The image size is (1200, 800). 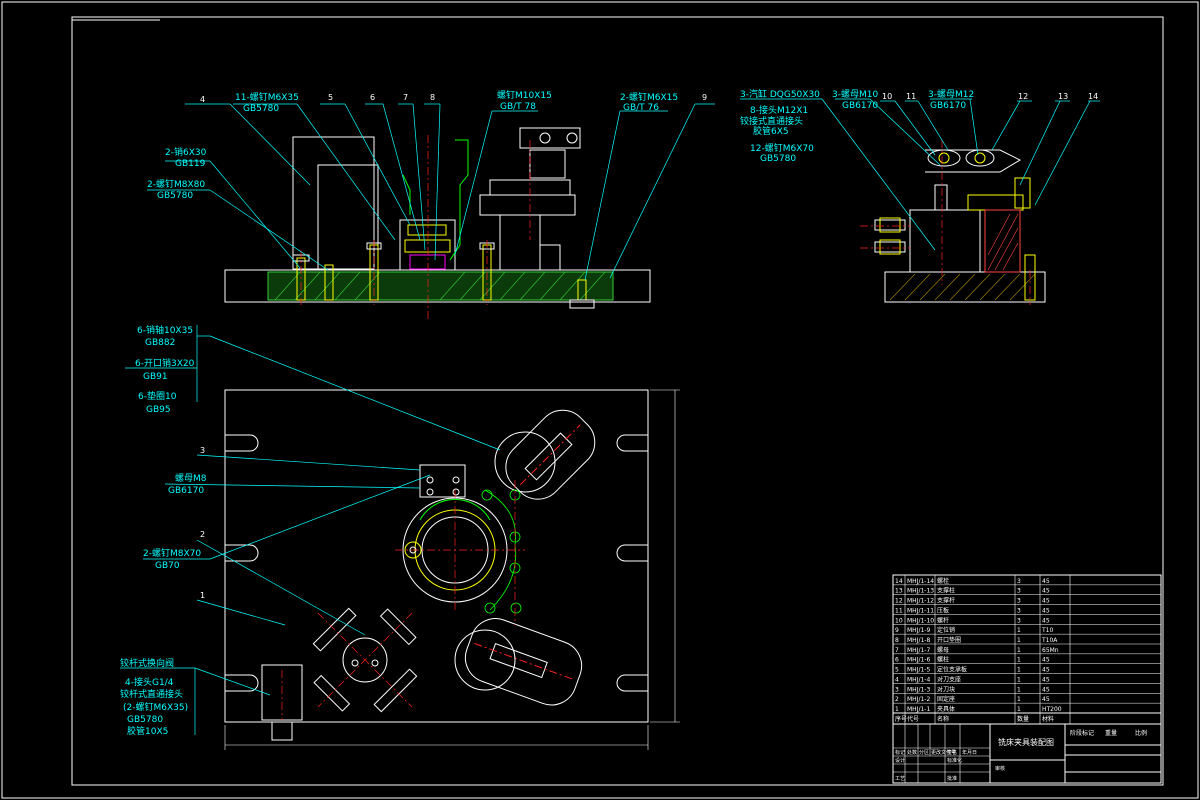 I want to click on label-screw-m6-std: GB5780, so click(x=145, y=720).